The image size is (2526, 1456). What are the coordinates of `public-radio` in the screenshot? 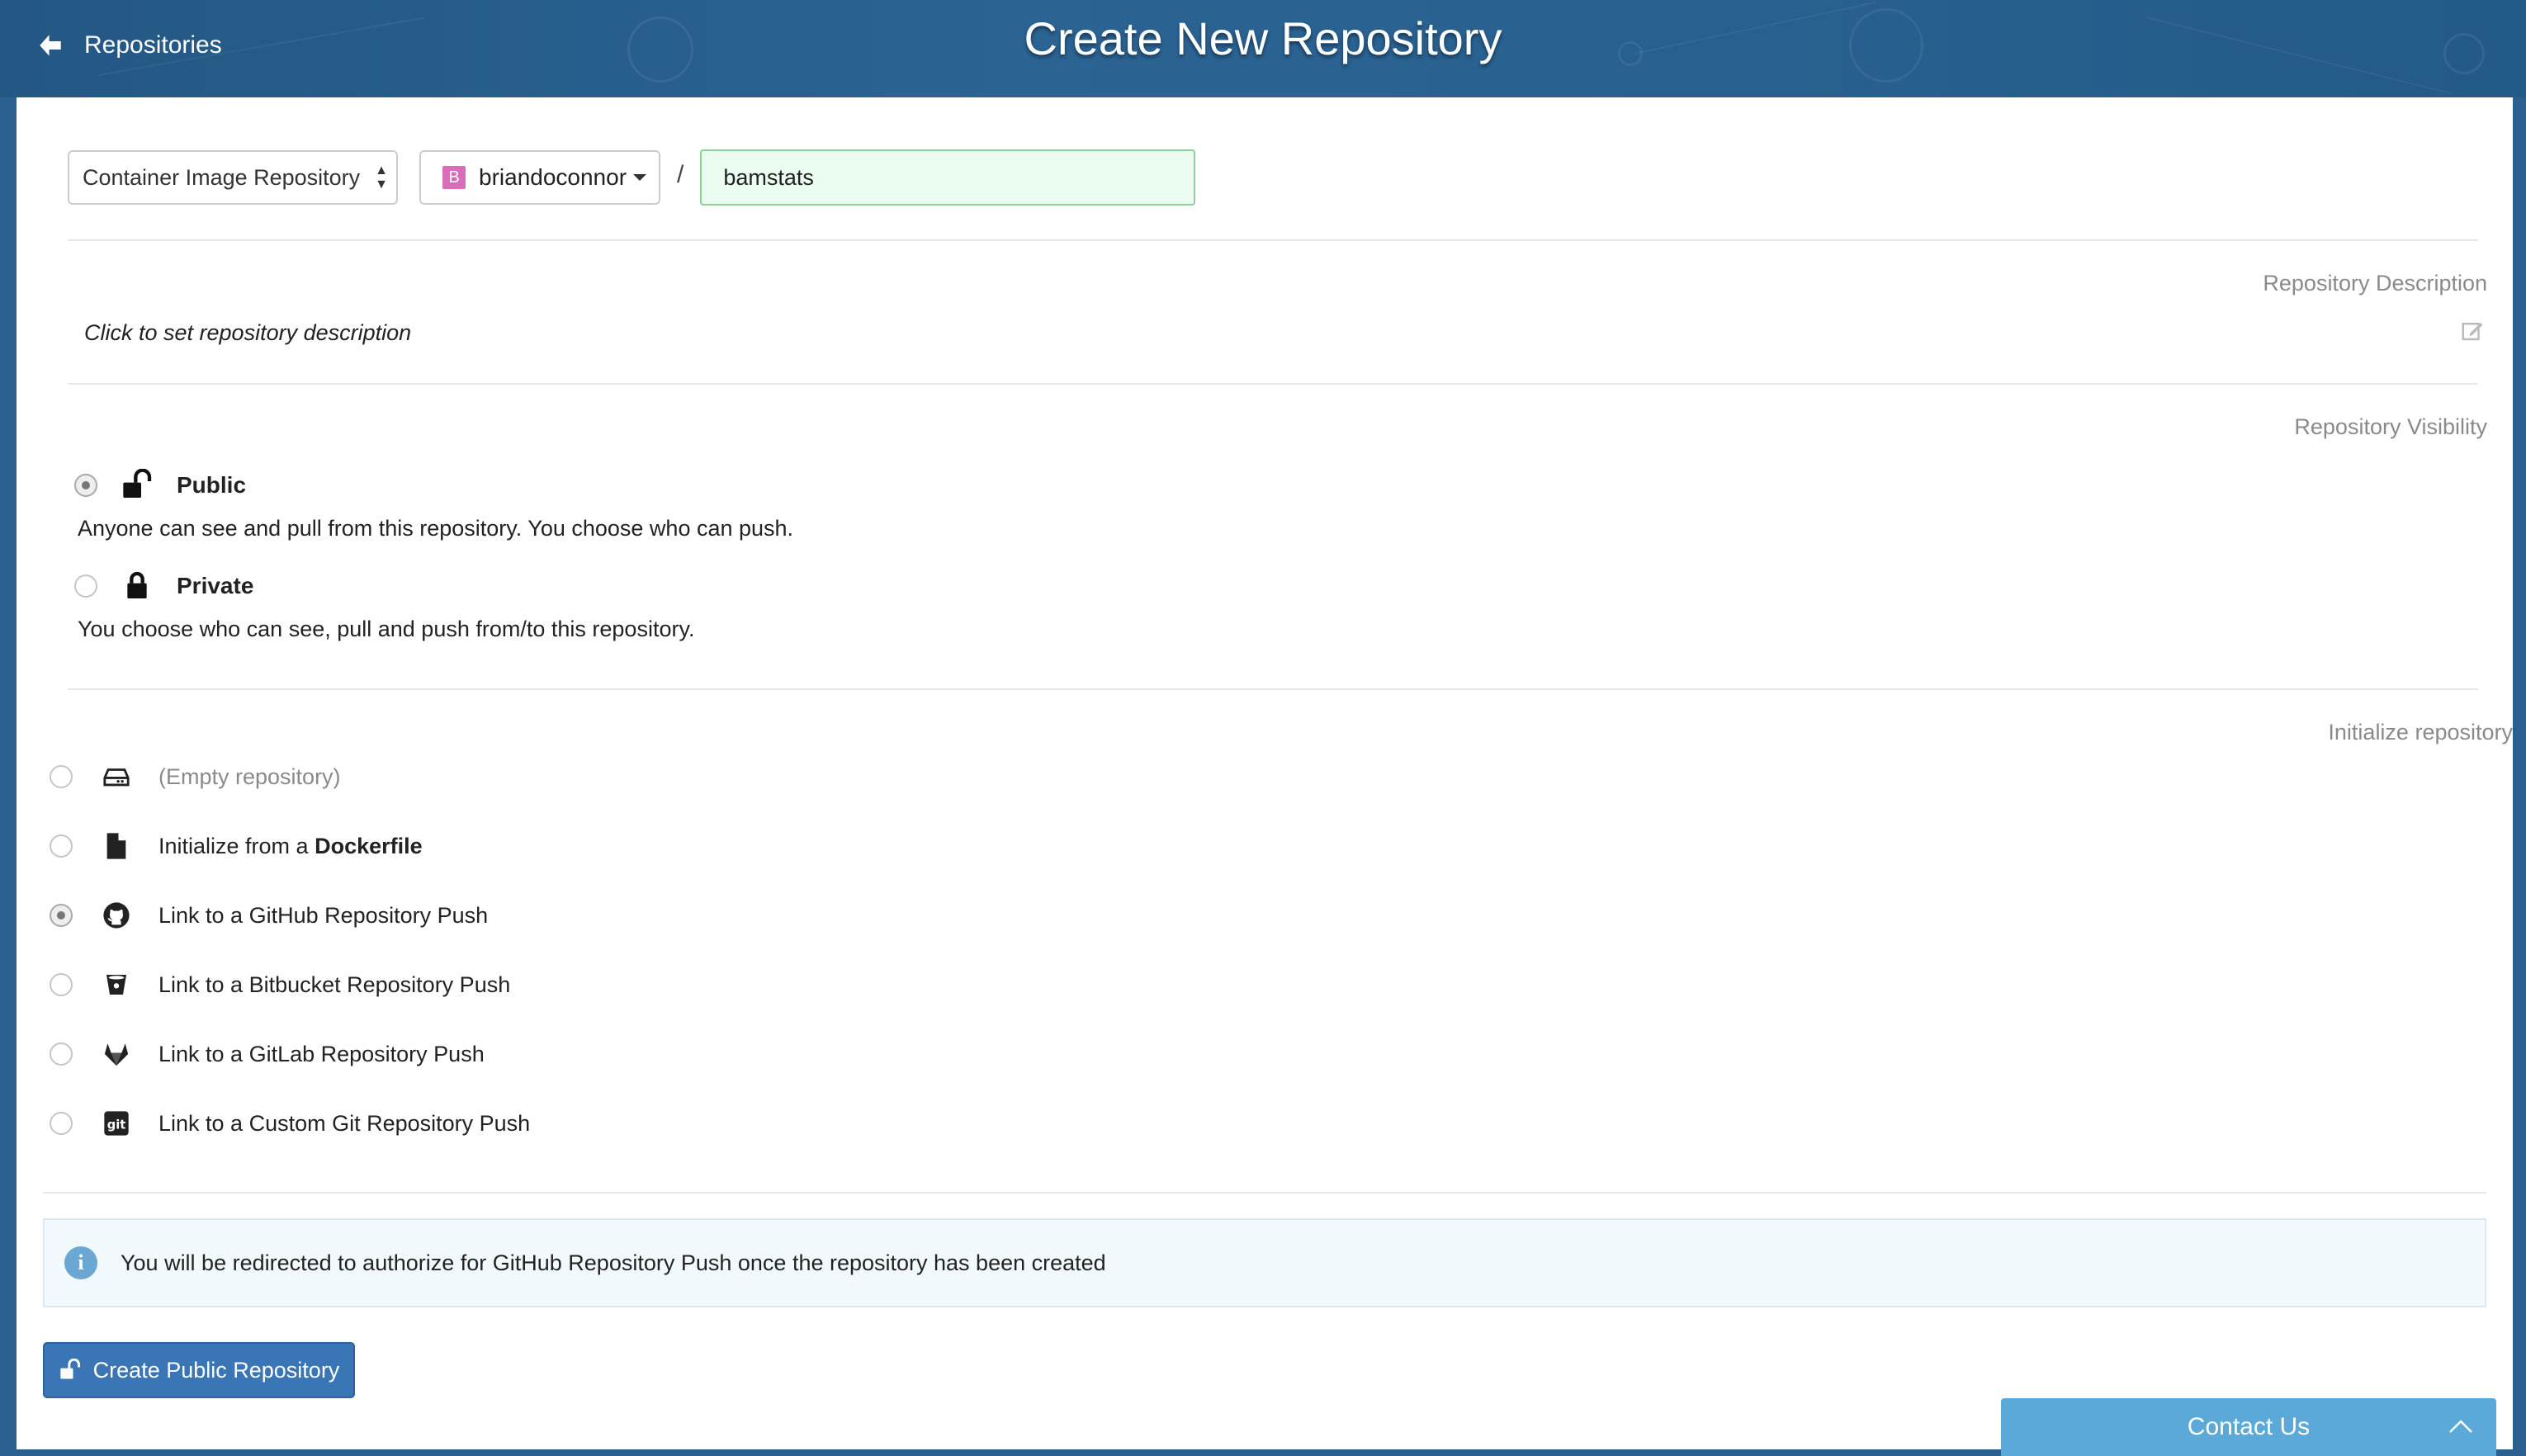 It's located at (85, 485).